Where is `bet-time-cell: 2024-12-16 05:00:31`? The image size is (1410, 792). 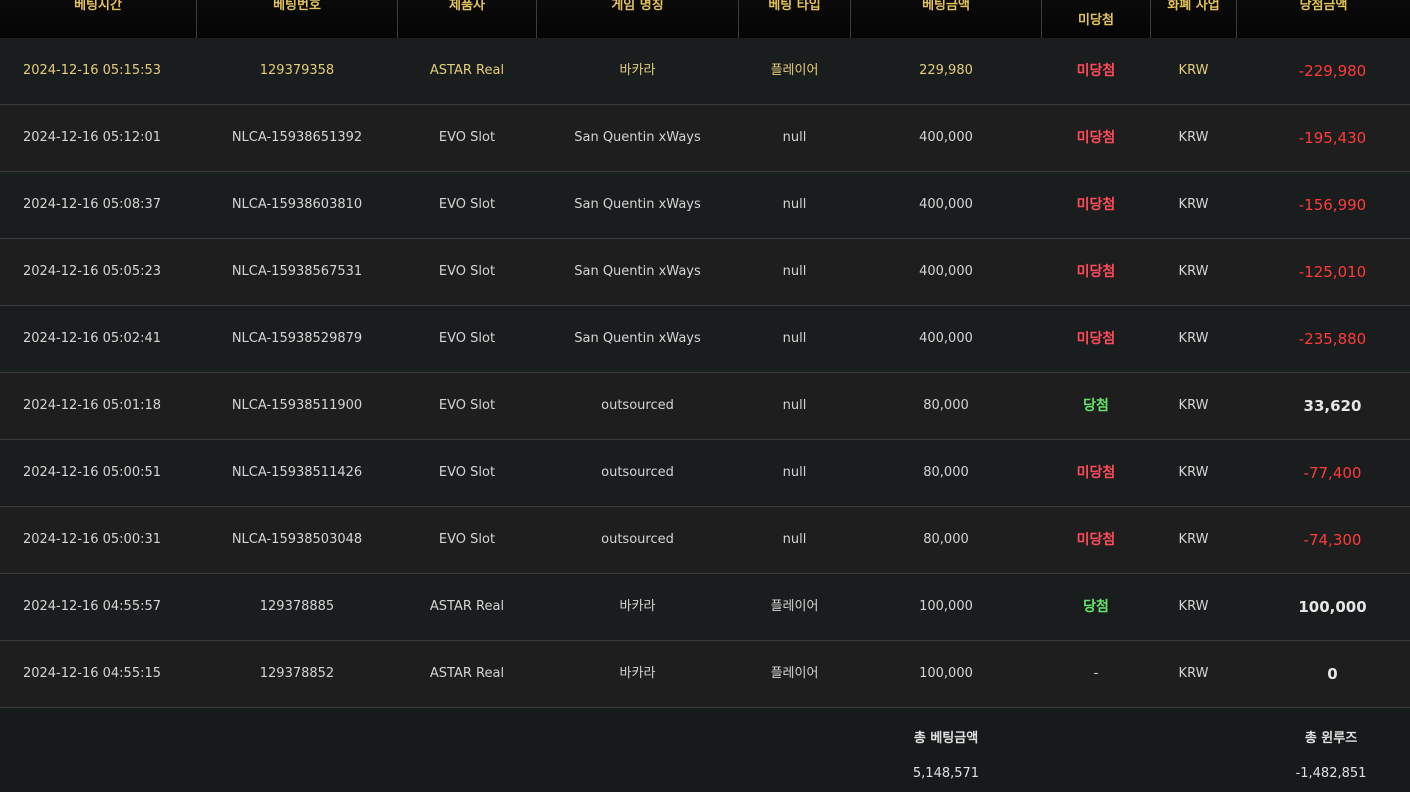
bet-time-cell: 2024-12-16 05:00:31 is located at coordinates (92, 539).